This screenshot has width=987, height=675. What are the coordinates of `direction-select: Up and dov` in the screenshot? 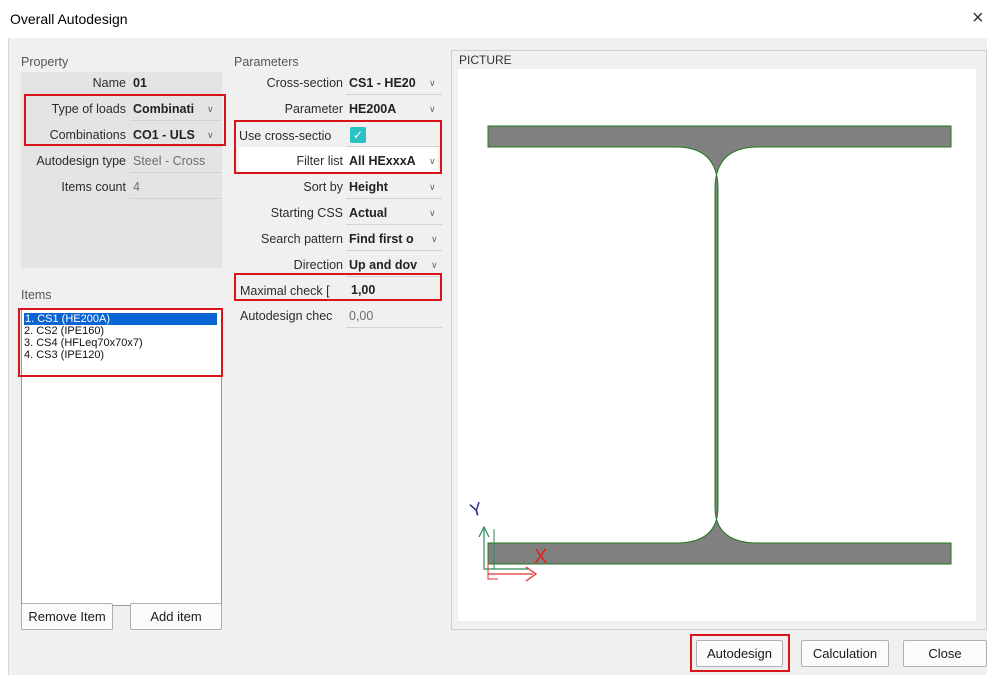 It's located at (389, 265).